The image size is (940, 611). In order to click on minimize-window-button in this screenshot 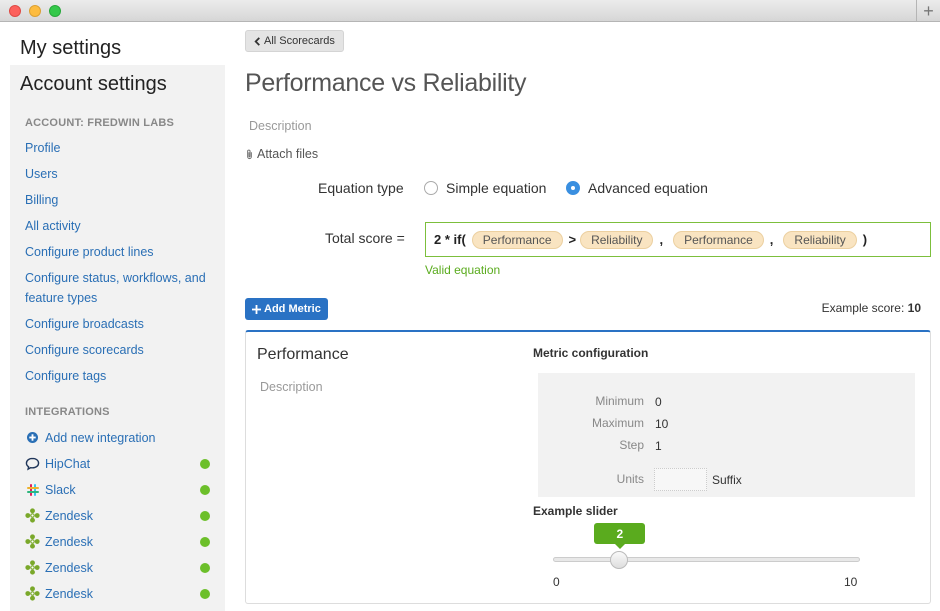, I will do `click(35, 11)`.